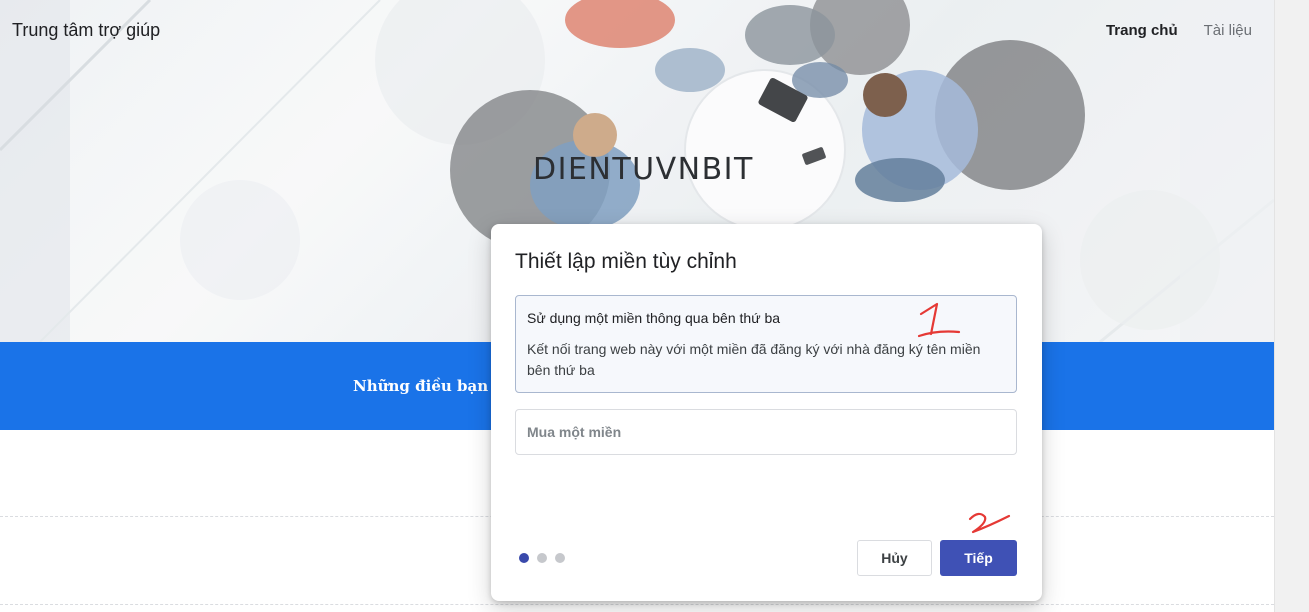 The width and height of the screenshot is (1309, 612). I want to click on scrollbar-track, so click(1291, 306).